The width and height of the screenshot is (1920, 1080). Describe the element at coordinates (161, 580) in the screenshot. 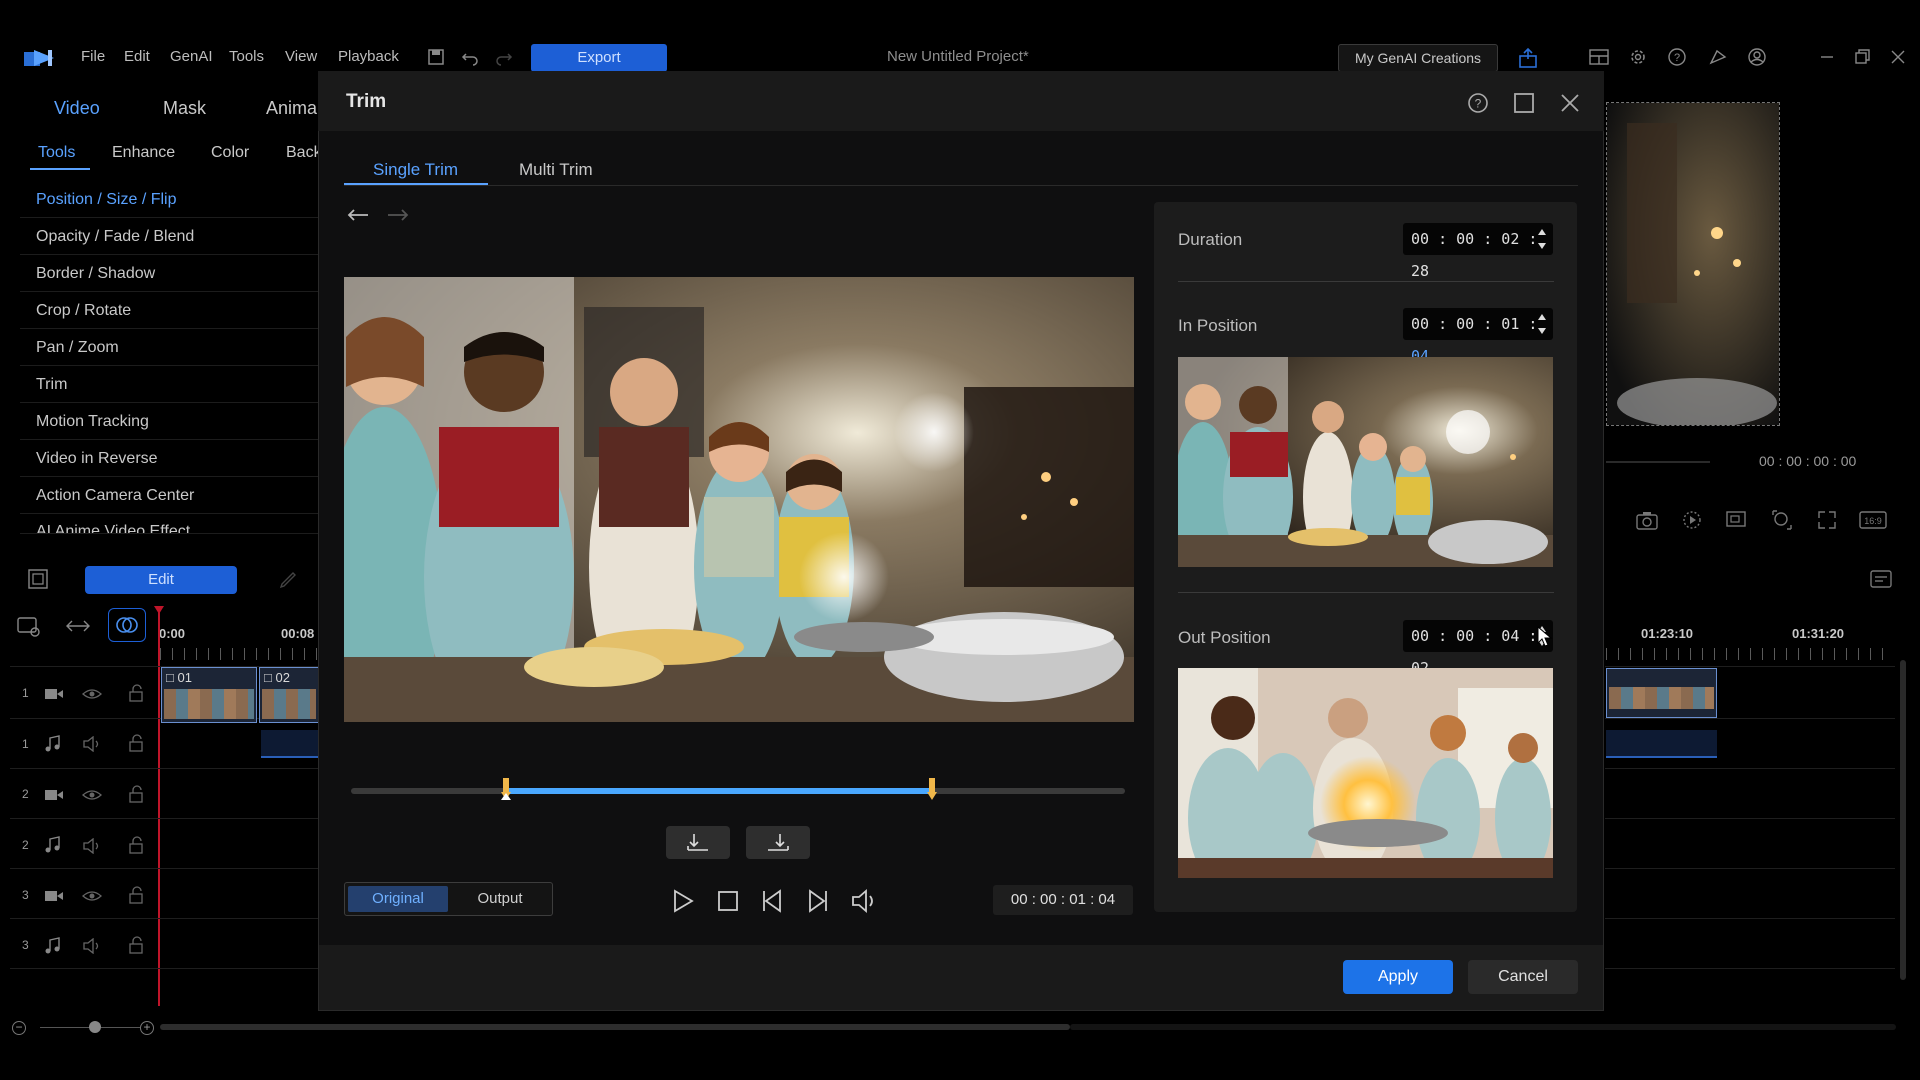

I see `edit-button: Edit` at that location.